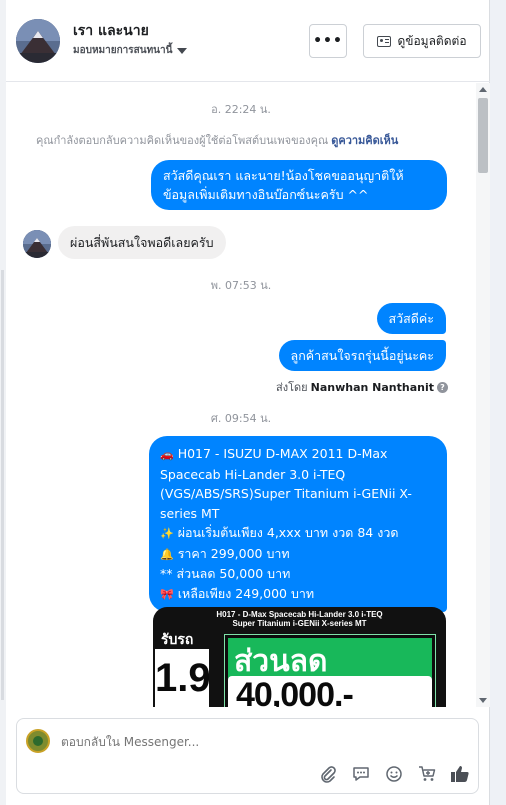  I want to click on scrollbar, so click(483, 395).